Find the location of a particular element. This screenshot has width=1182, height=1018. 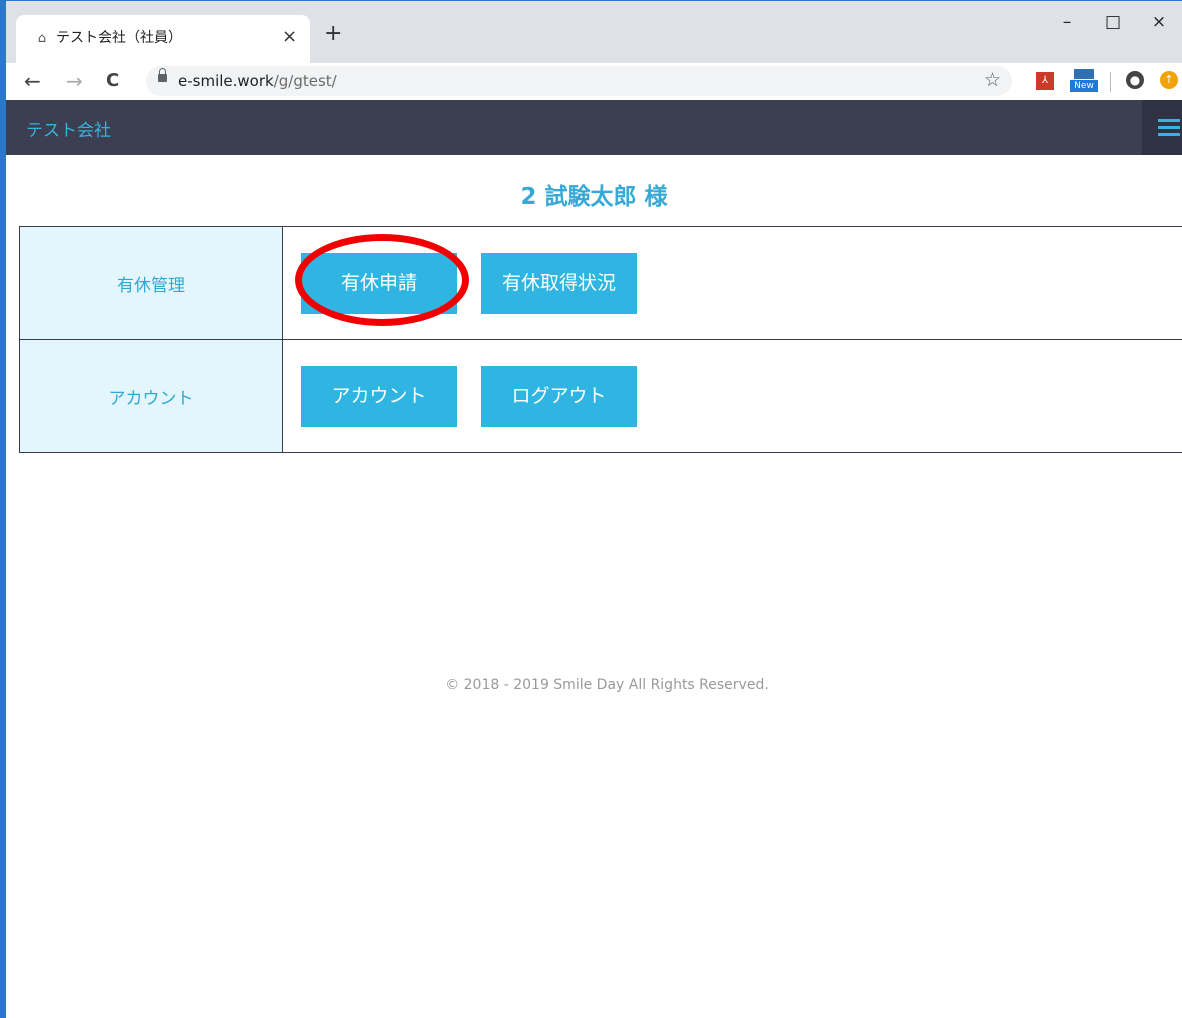

row-label: 有休管理 is located at coordinates (151, 283).